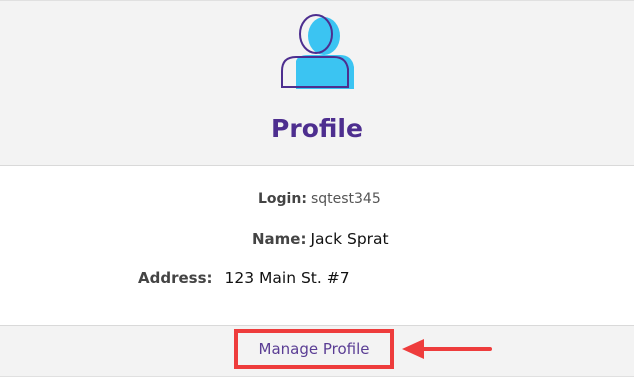  I want to click on highlight-box: Manage Profile, so click(314, 349).